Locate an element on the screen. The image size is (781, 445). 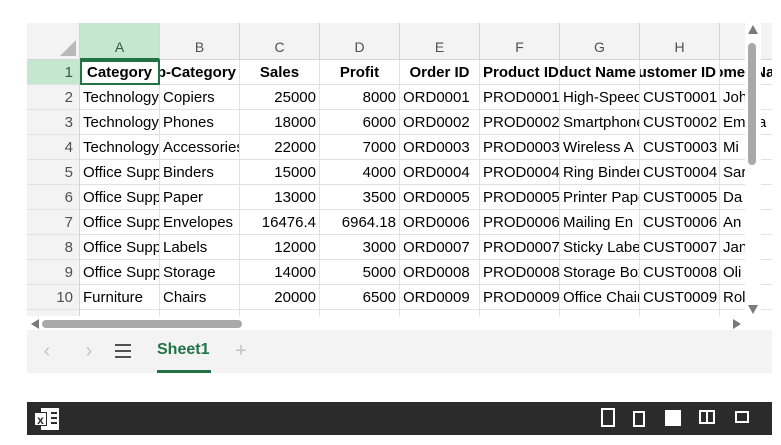
cell: 3500 is located at coordinates (360, 197).